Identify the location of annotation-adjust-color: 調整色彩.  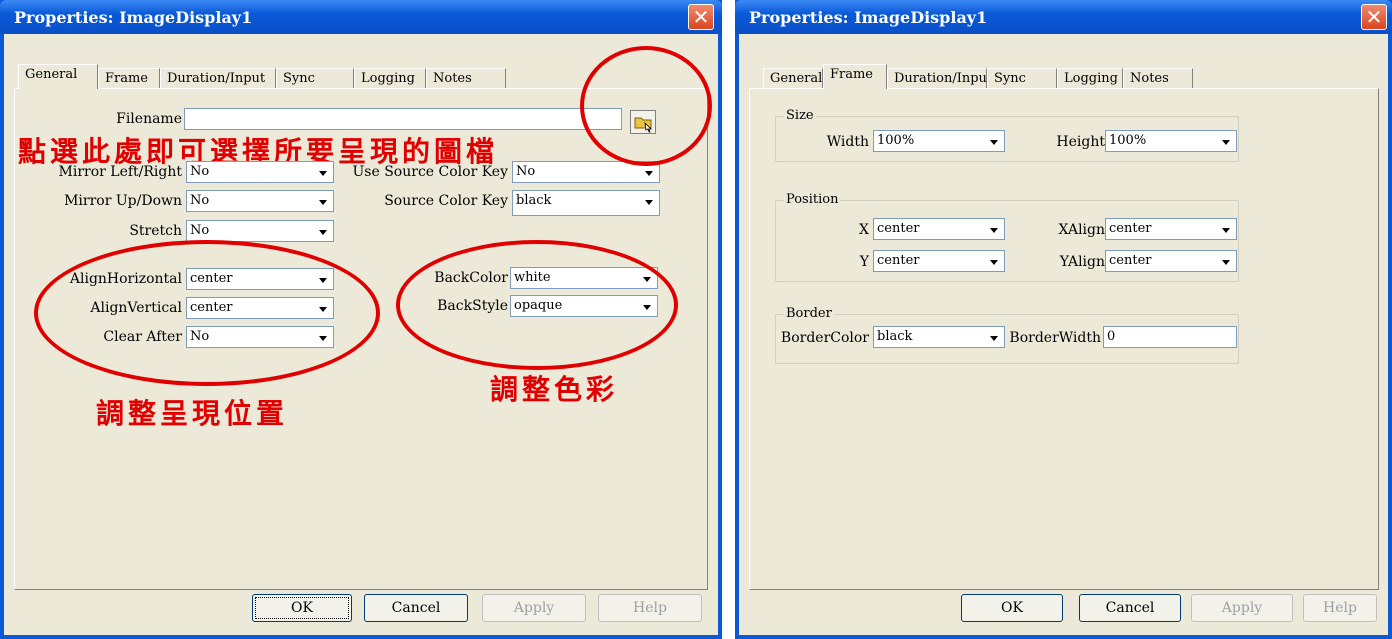
(554, 389).